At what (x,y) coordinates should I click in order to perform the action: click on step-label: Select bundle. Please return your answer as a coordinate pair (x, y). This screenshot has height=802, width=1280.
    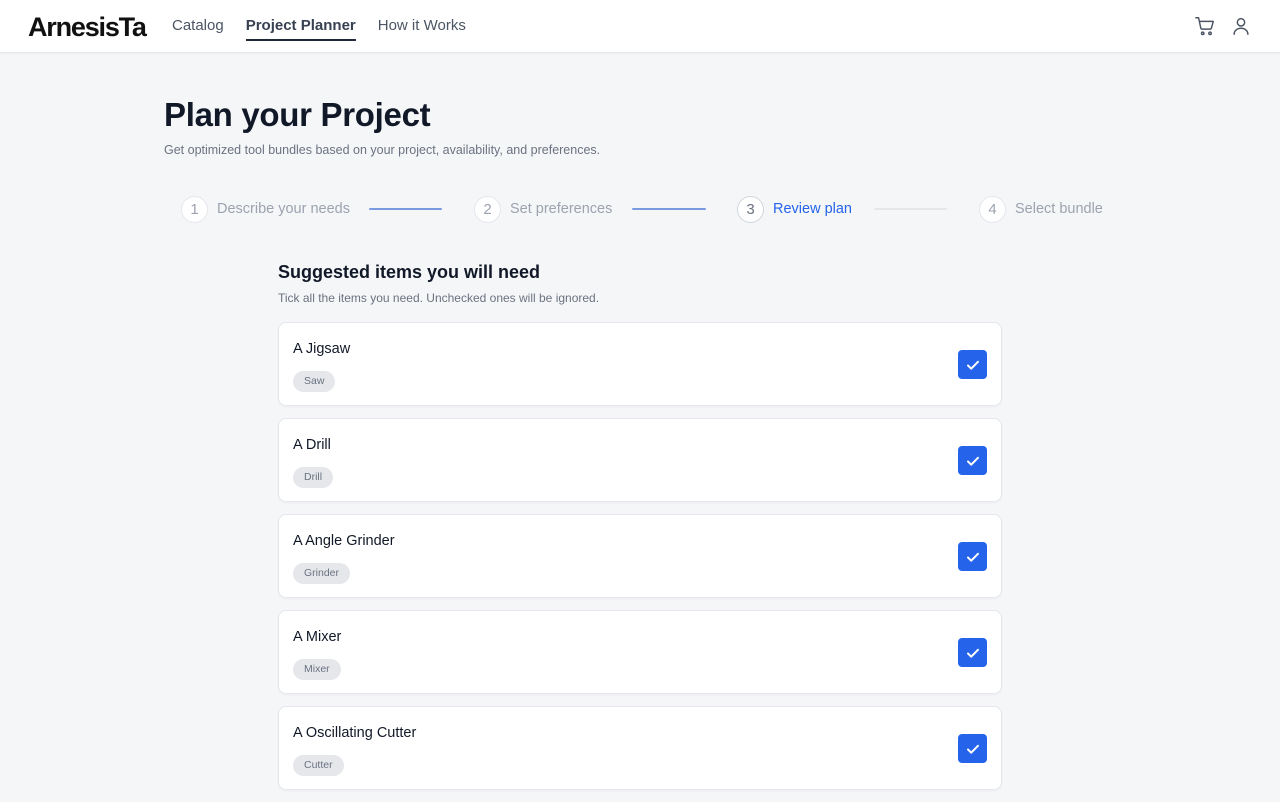
    Looking at the image, I should click on (1059, 209).